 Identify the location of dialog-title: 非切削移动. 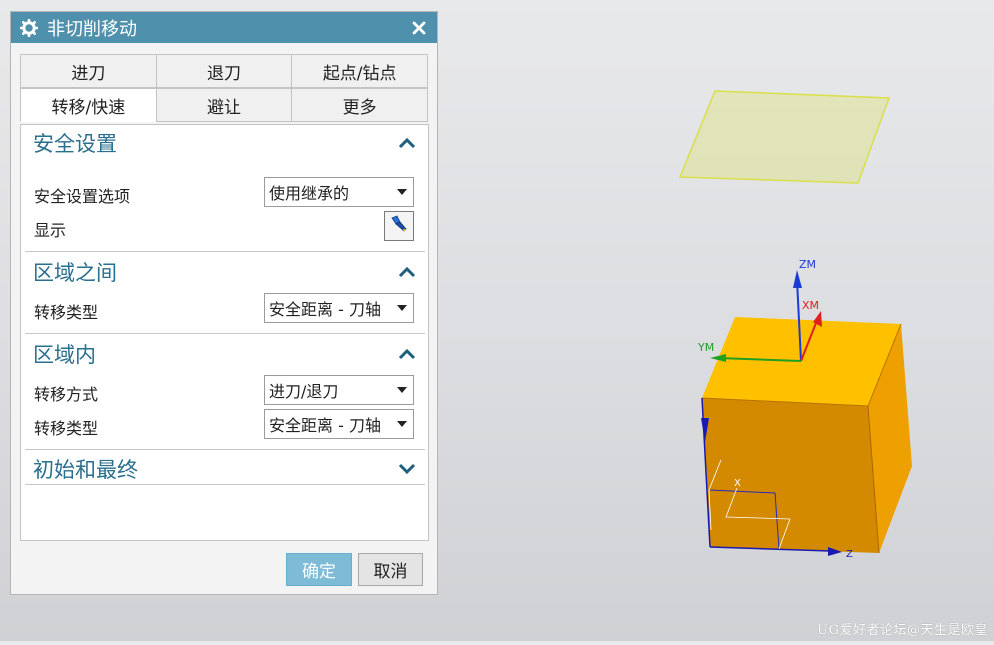
(92, 29).